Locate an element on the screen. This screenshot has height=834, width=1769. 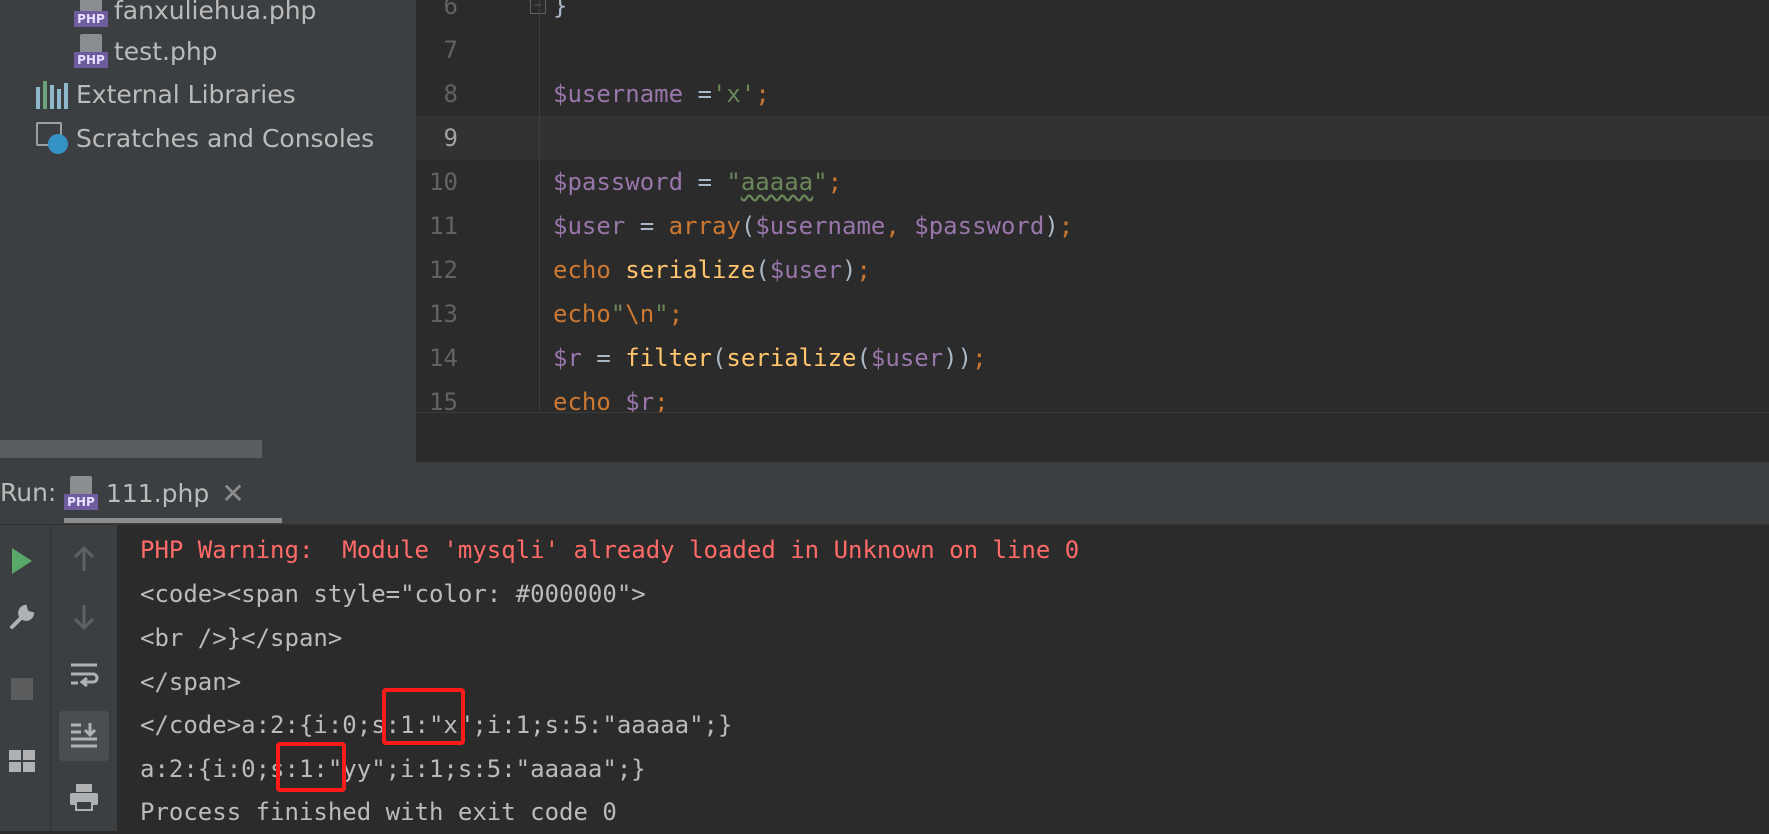
code-token: , is located at coordinates (900, 226).